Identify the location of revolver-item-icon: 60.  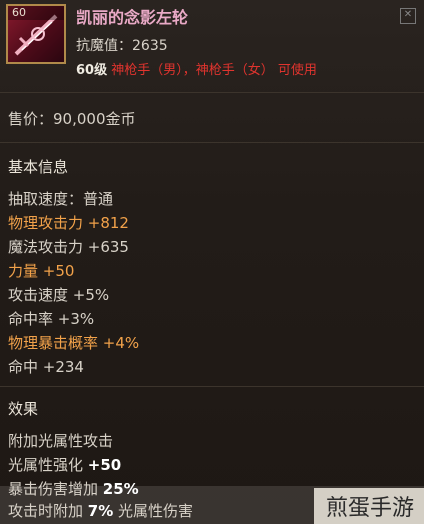
(36, 34).